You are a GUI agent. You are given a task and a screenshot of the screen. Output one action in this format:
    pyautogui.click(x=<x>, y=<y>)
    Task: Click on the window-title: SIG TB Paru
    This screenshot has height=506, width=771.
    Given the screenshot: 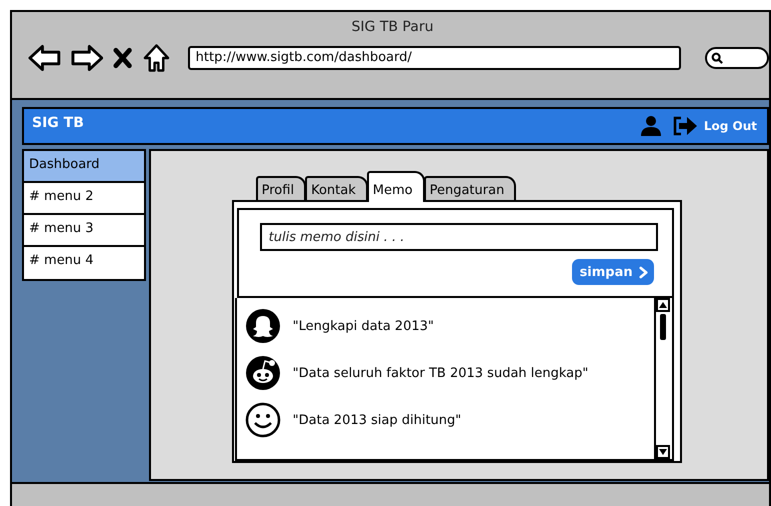 What is the action you would take?
    pyautogui.click(x=392, y=27)
    